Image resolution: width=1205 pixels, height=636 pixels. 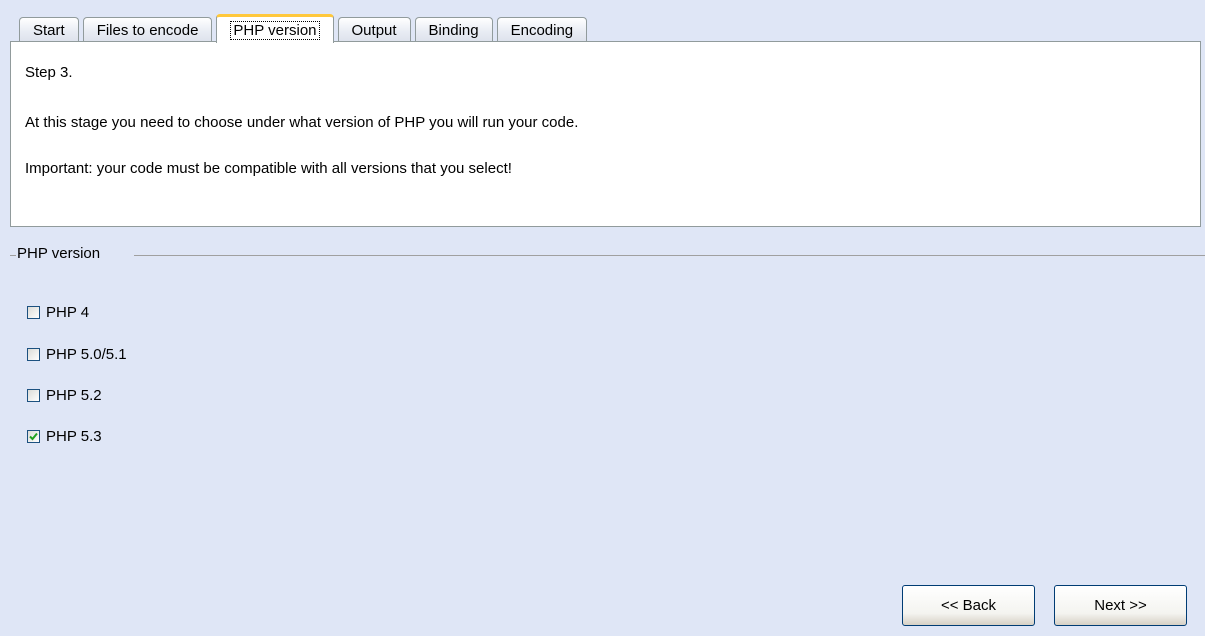 I want to click on back-button: << Back, so click(x=968, y=605).